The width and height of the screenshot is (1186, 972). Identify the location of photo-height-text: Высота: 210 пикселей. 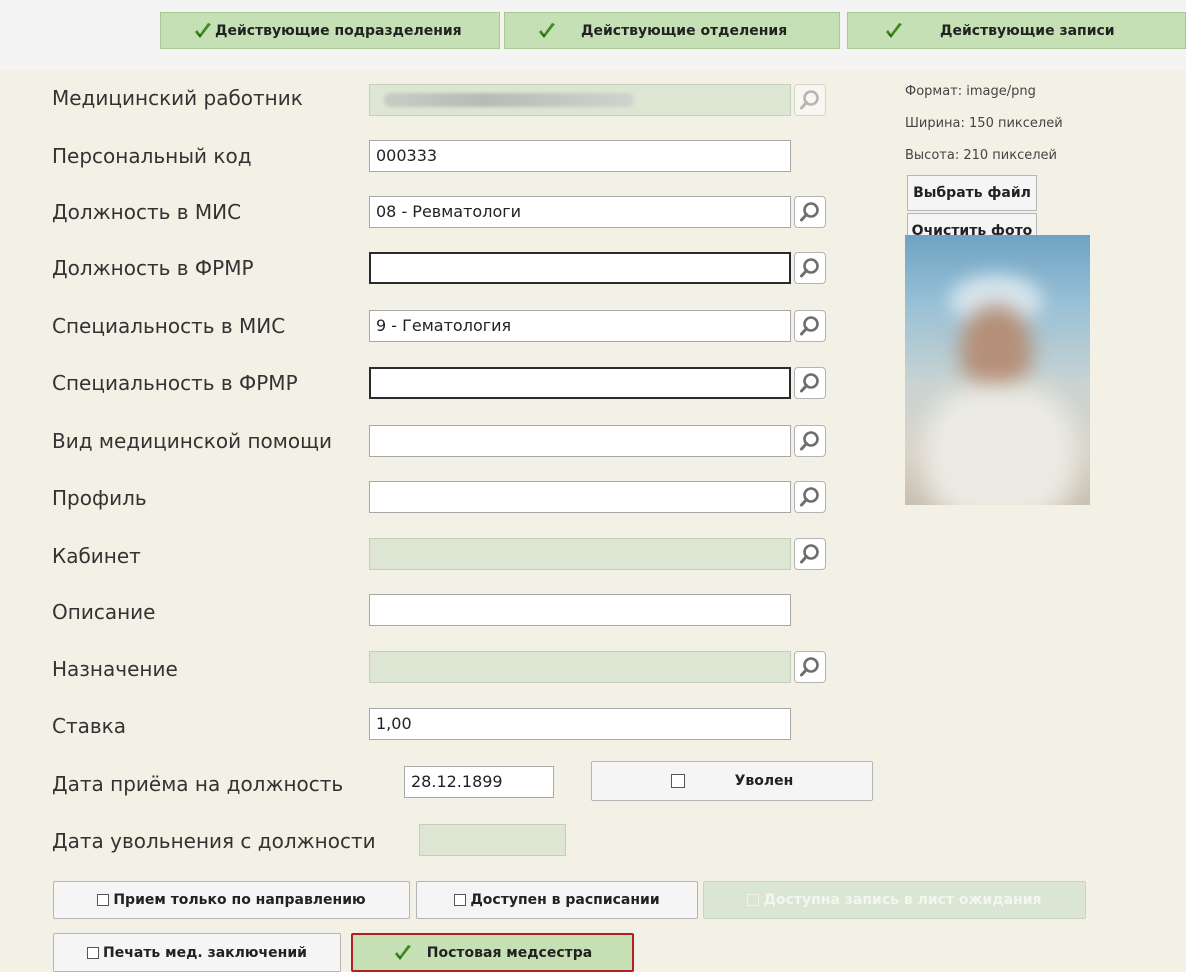
(981, 155).